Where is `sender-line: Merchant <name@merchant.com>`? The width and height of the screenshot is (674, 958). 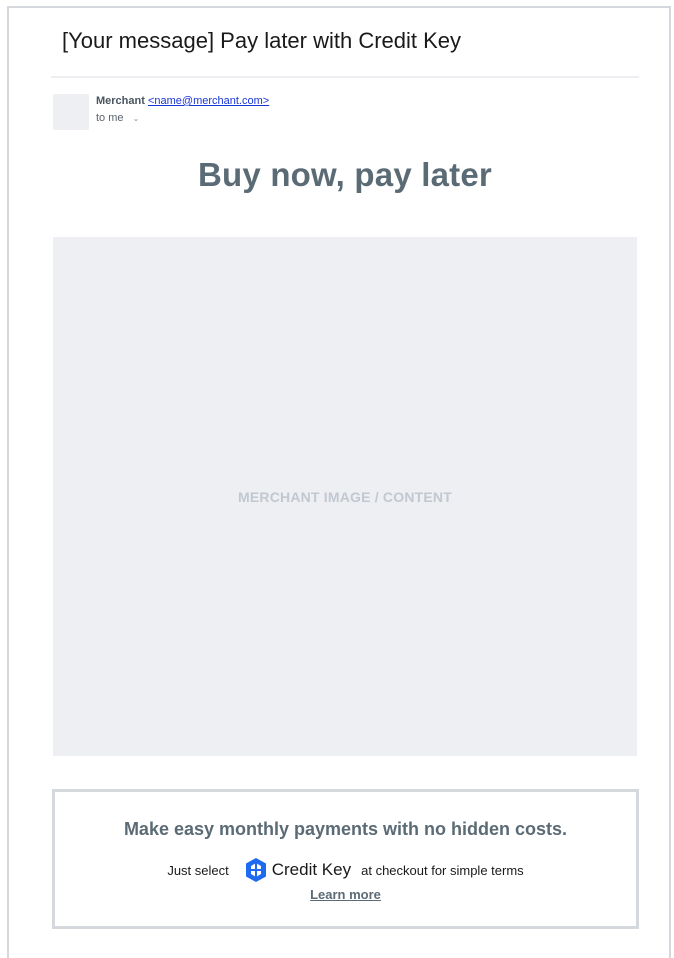
sender-line: Merchant <name@merchant.com> is located at coordinates (182, 101).